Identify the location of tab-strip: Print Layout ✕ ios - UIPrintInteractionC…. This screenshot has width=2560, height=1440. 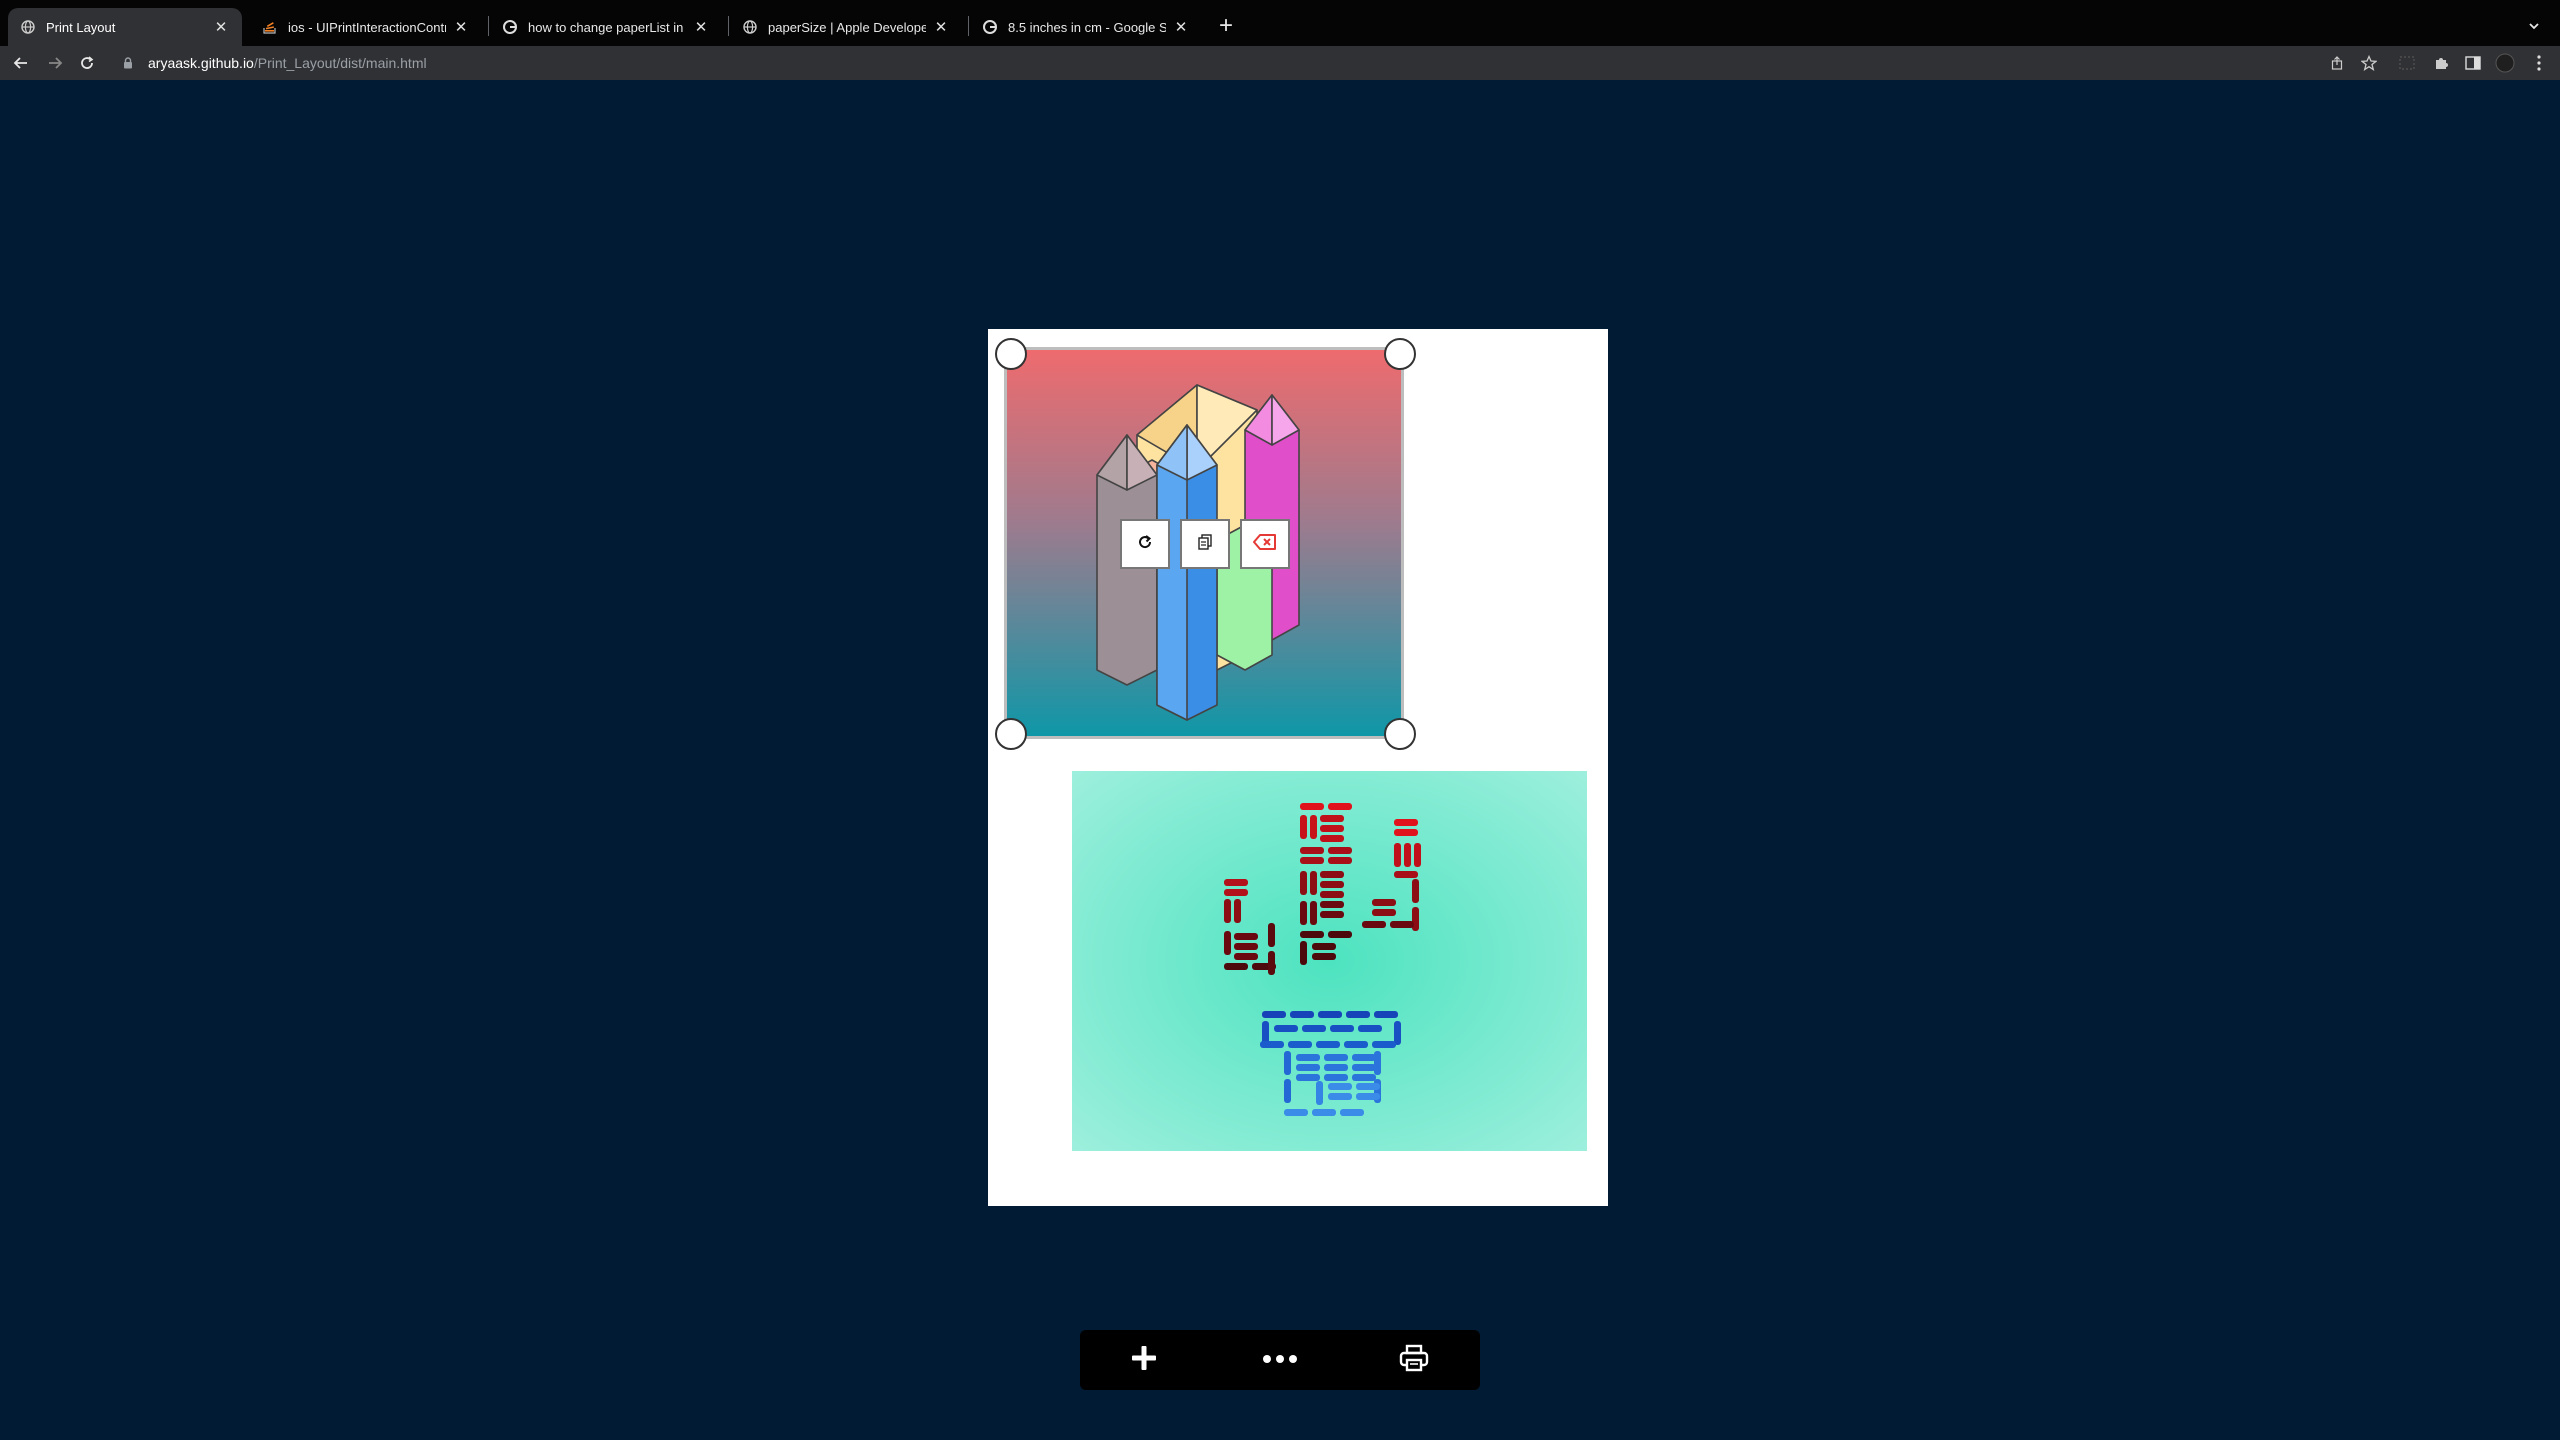
(1280, 23).